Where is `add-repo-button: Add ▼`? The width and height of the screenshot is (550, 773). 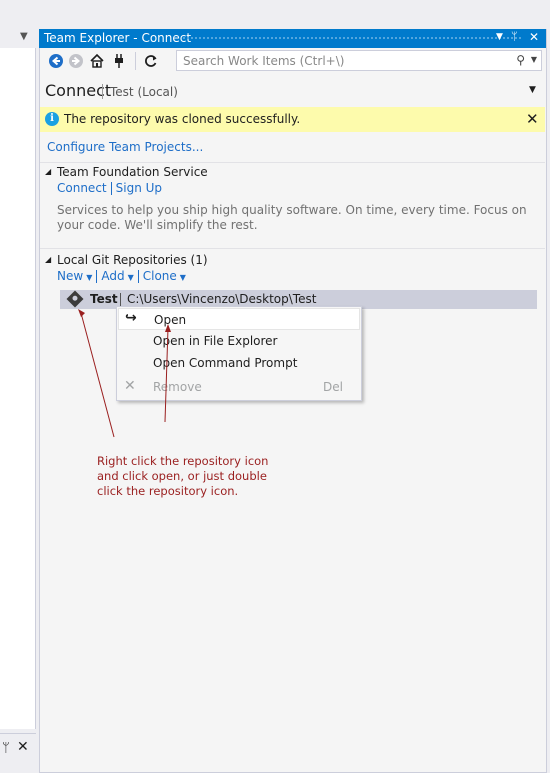 add-repo-button: Add ▼ is located at coordinates (117, 276).